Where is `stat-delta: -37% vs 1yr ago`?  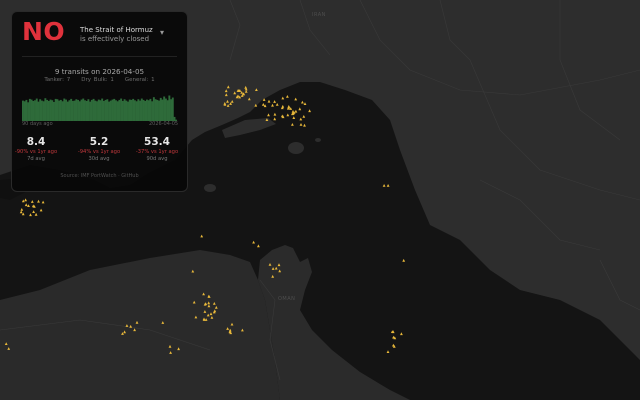 stat-delta: -37% vs 1yr ago is located at coordinates (157, 152).